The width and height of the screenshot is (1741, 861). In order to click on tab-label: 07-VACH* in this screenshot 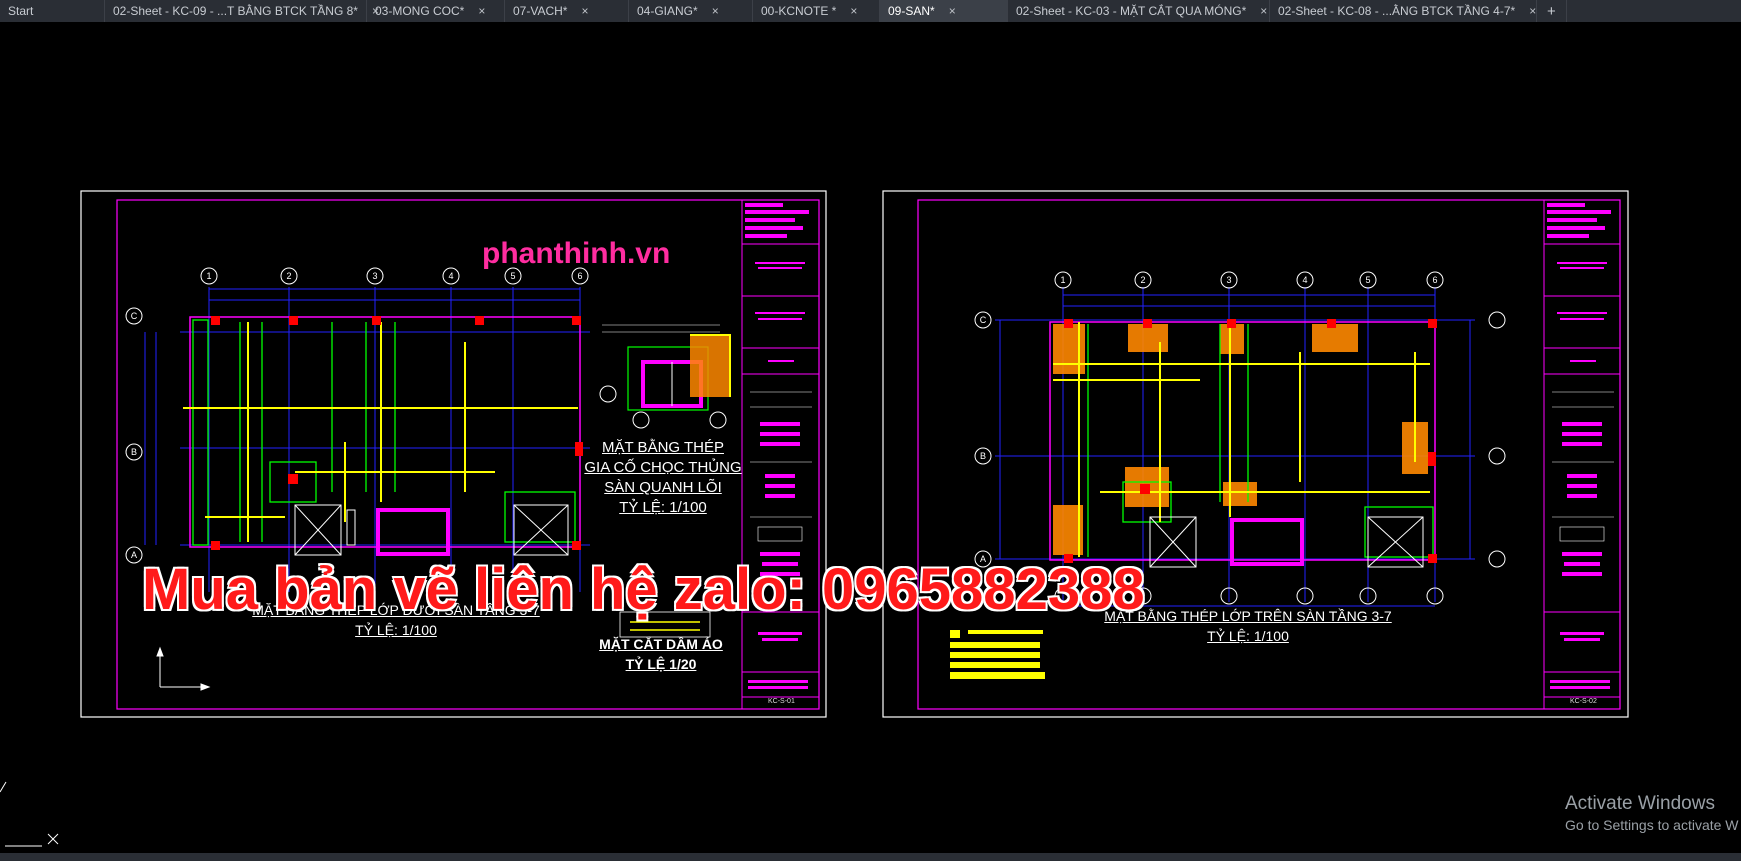, I will do `click(540, 11)`.